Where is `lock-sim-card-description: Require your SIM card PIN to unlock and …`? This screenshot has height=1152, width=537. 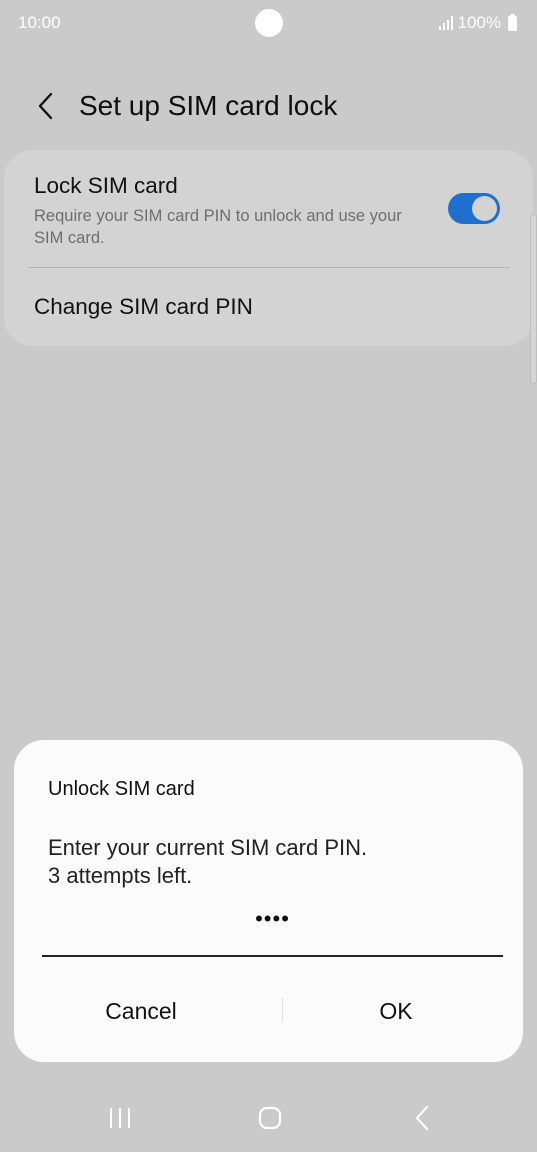 lock-sim-card-description: Require your SIM card PIN to unlock and … is located at coordinates (218, 227).